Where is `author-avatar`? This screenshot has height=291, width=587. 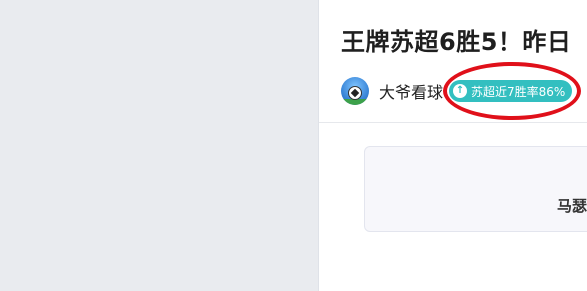
author-avatar is located at coordinates (355, 91).